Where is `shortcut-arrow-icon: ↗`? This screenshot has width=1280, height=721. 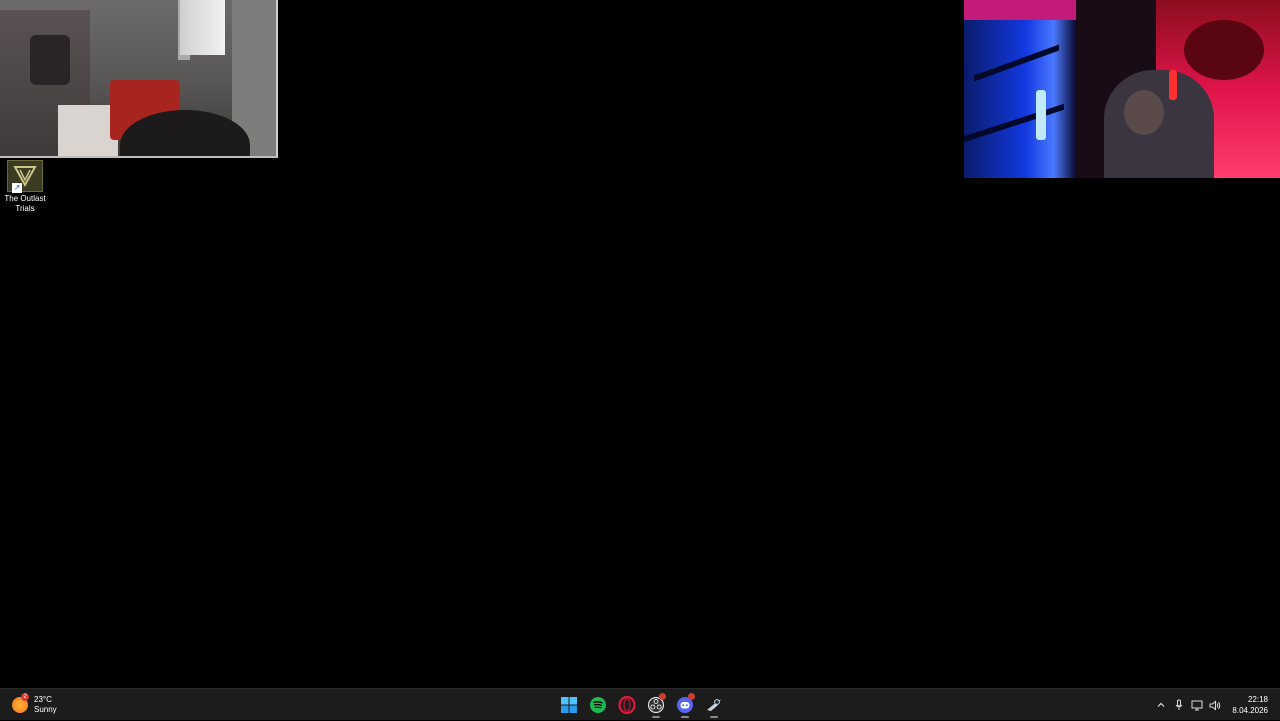
shortcut-arrow-icon: ↗ is located at coordinates (17, 188).